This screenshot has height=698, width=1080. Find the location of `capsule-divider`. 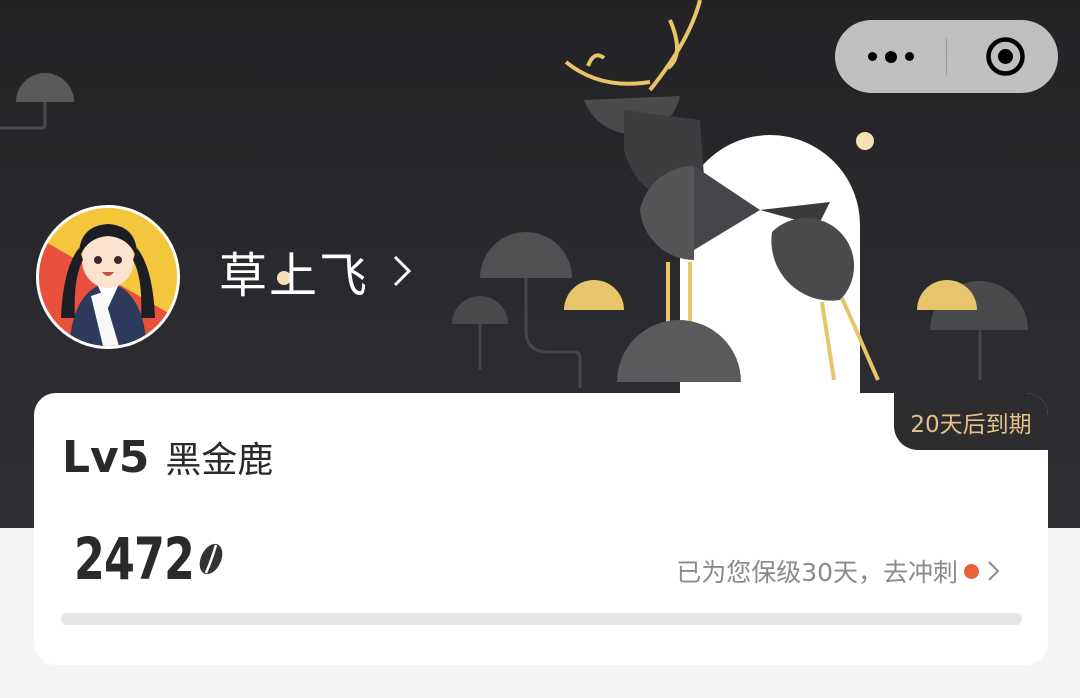

capsule-divider is located at coordinates (946, 56).